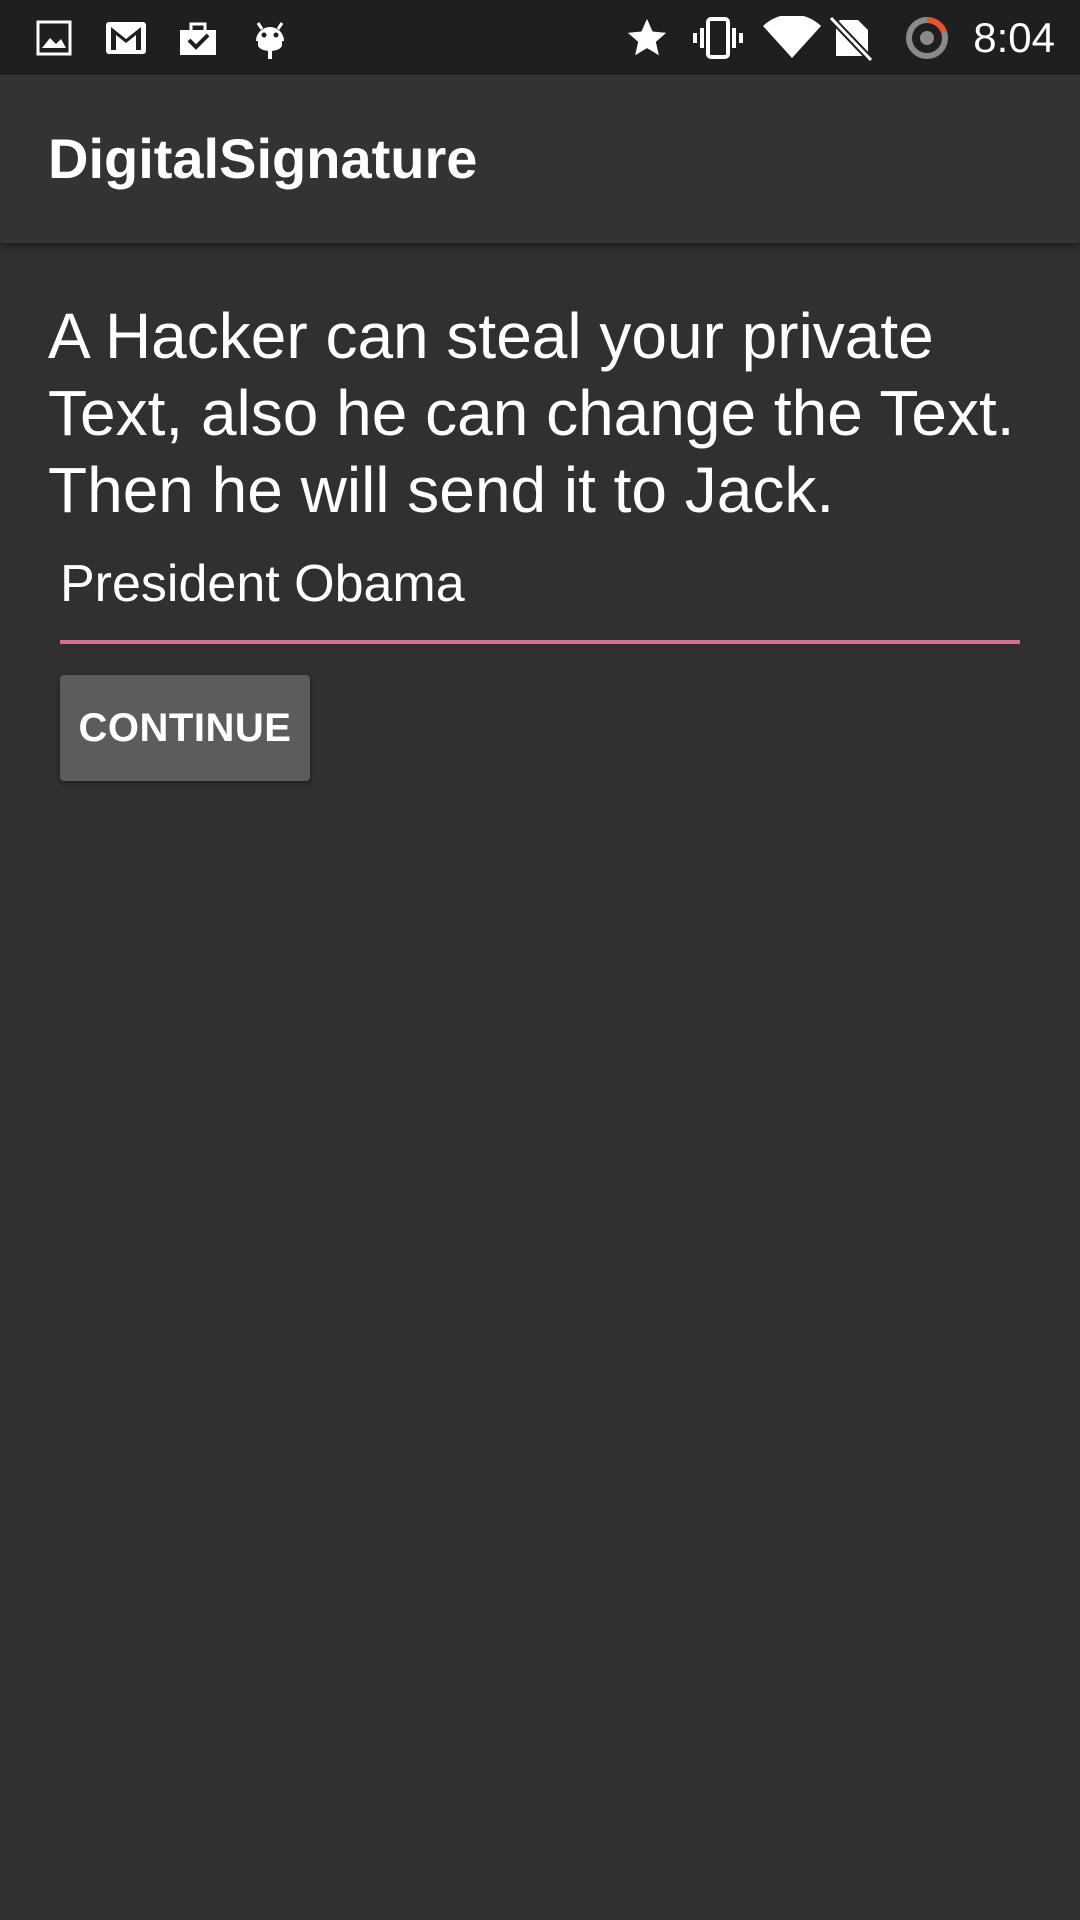  I want to click on android-icon, so click(270, 37).